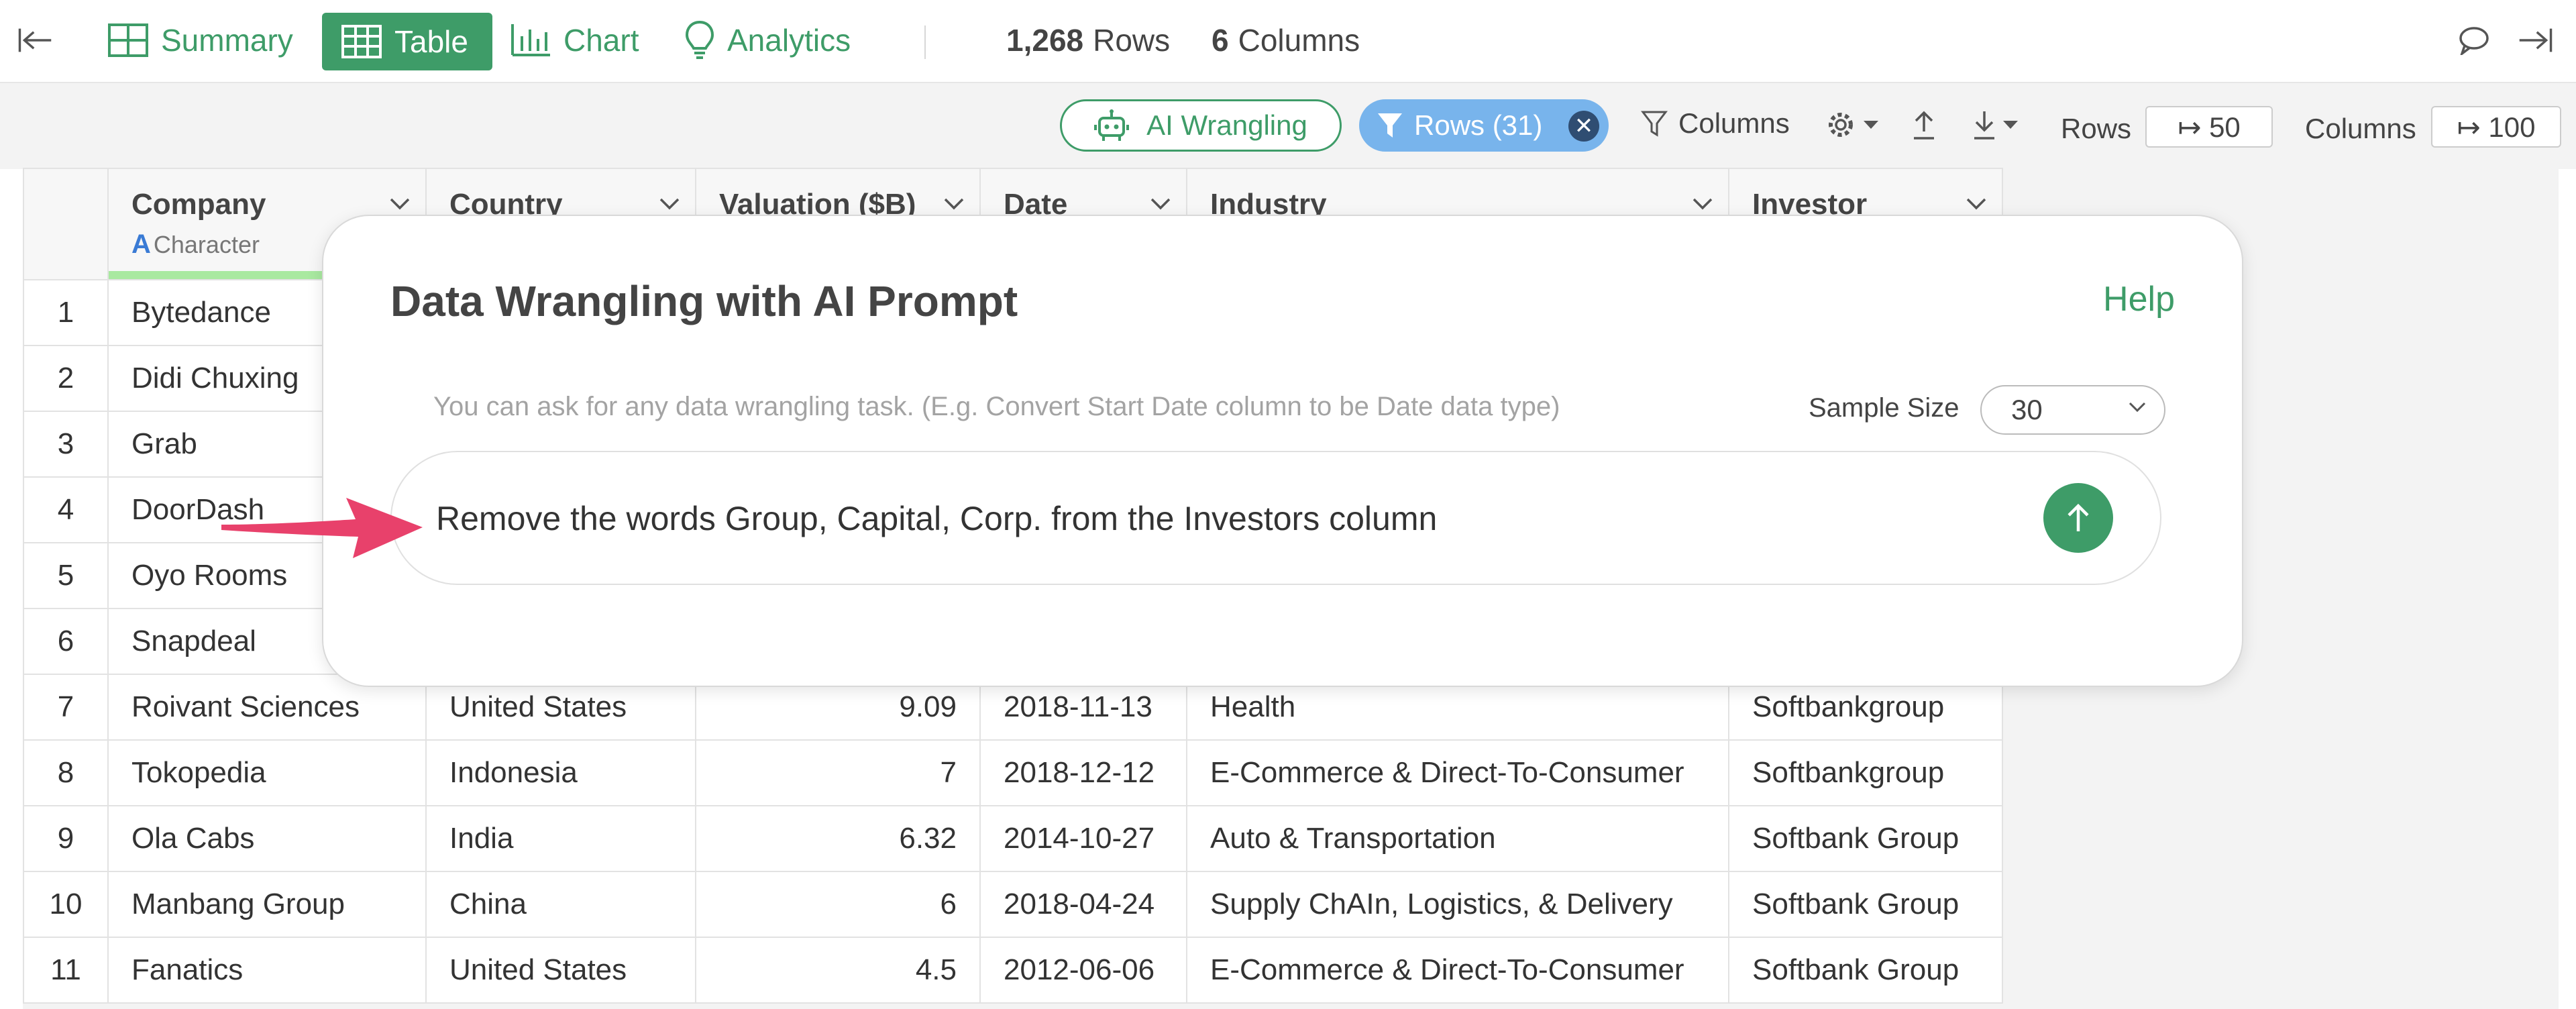 The width and height of the screenshot is (2576, 1009). What do you see at coordinates (227, 40) in the screenshot?
I see `tab-summary-label: Summary` at bounding box center [227, 40].